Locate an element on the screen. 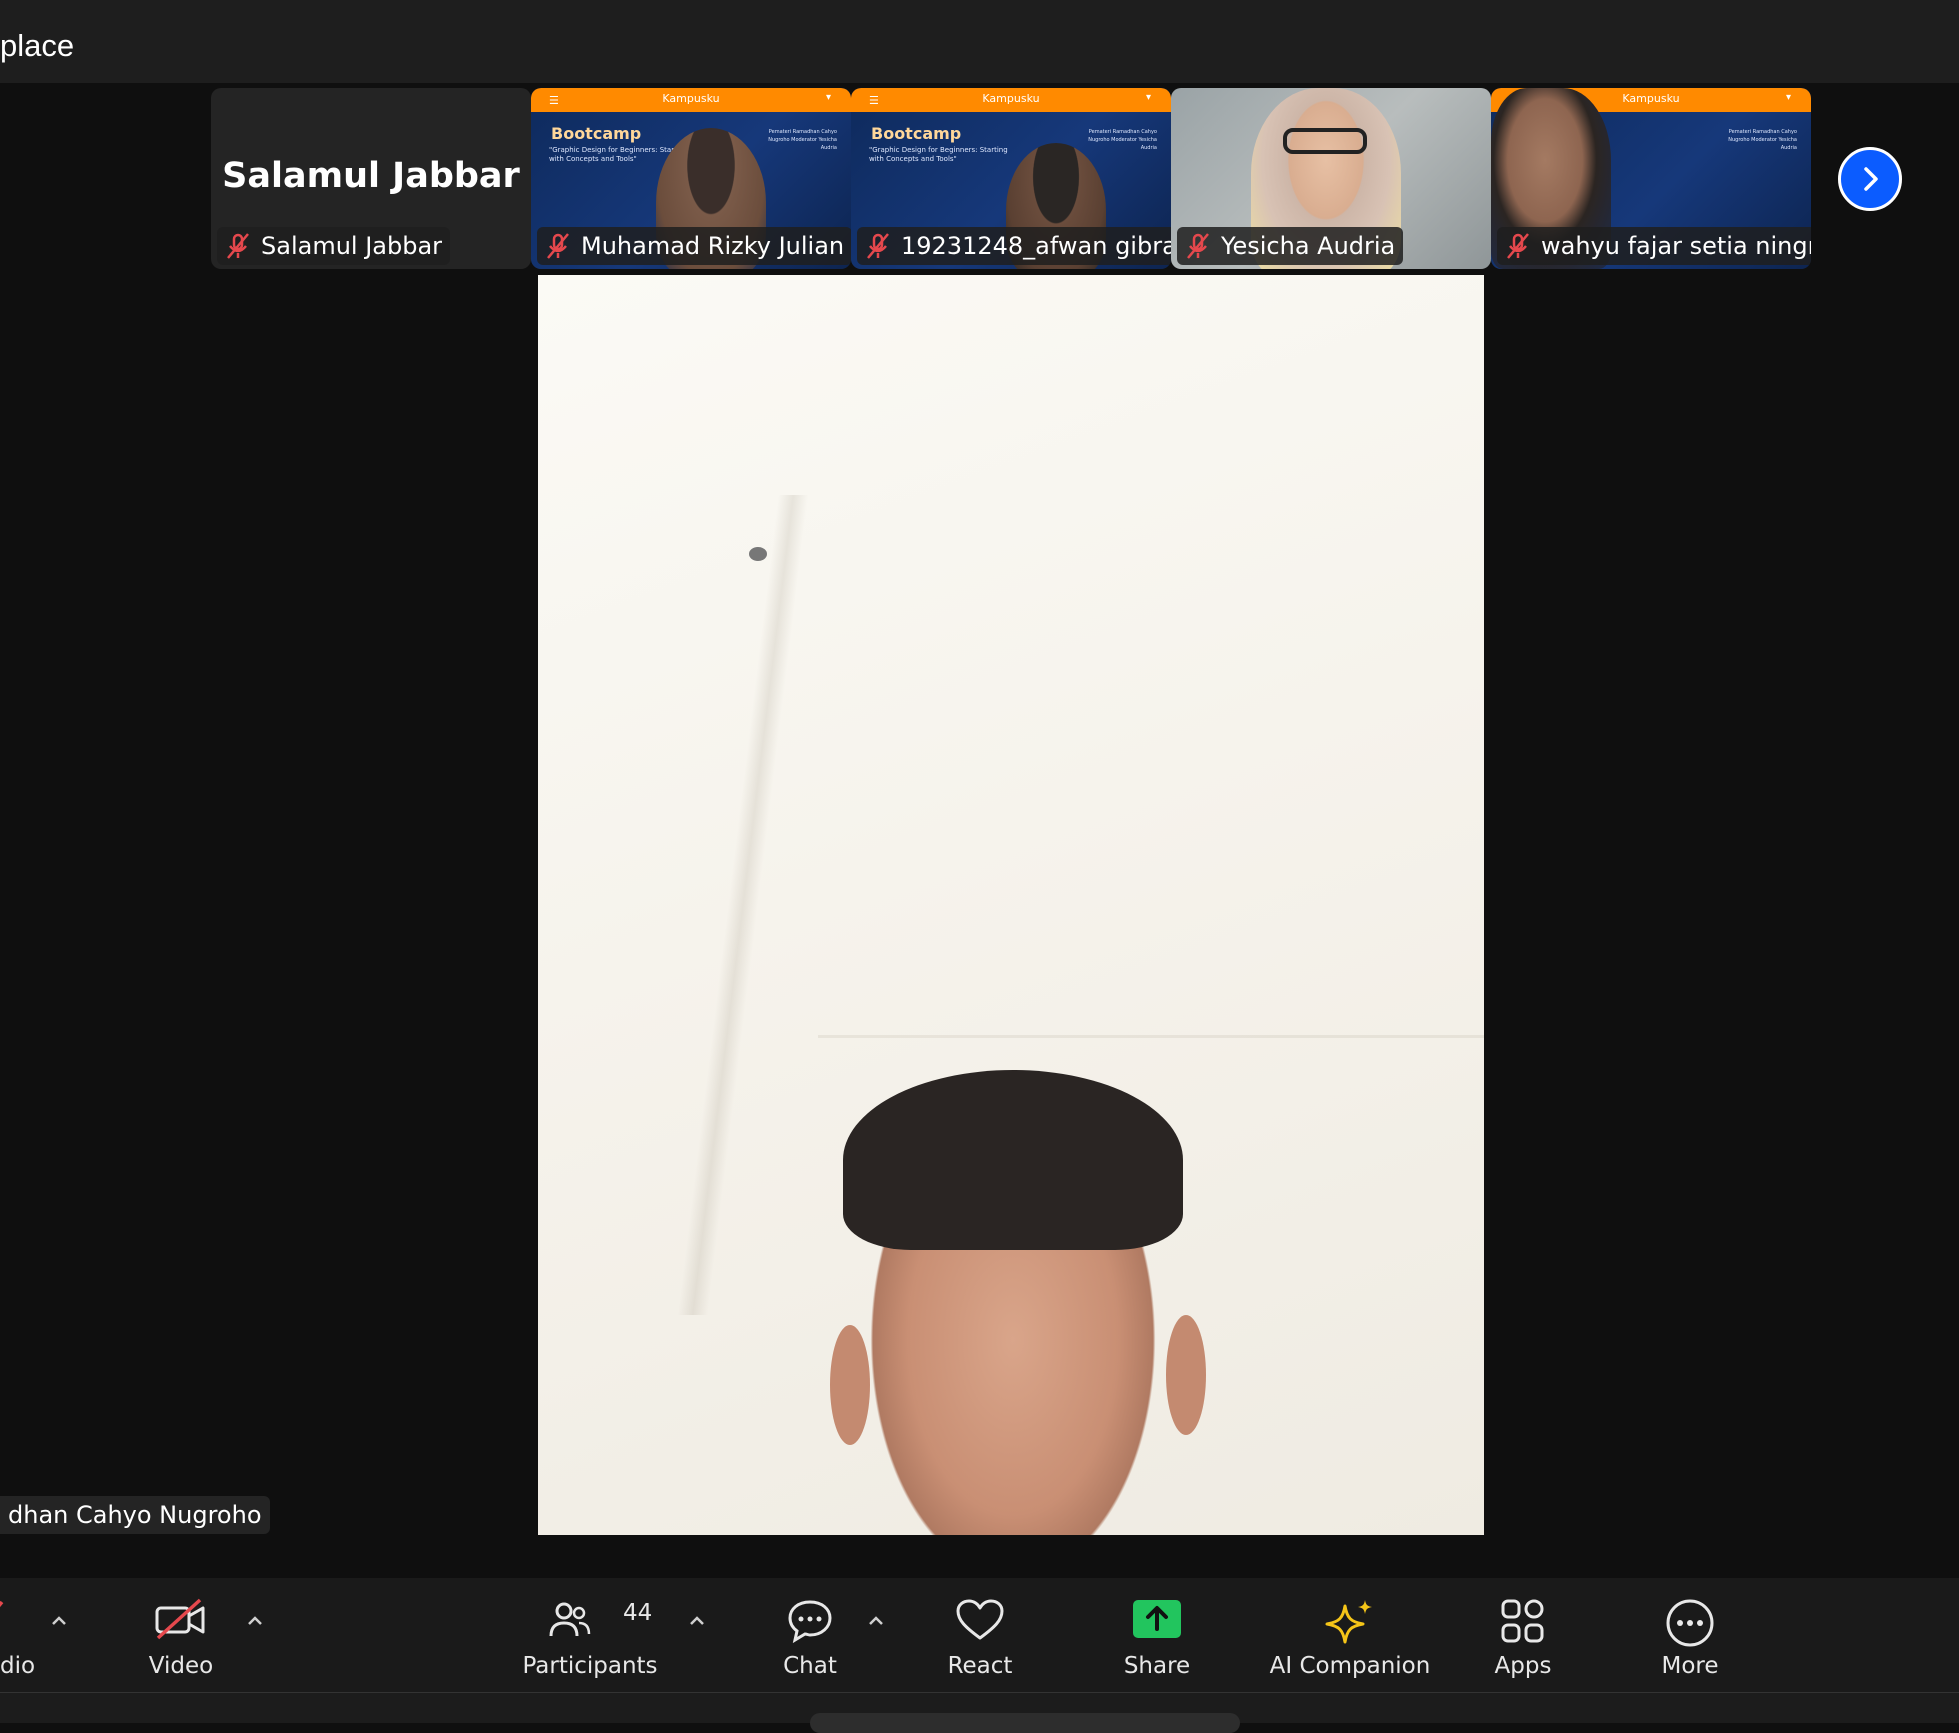 The width and height of the screenshot is (1959, 1733). ai-companion-label: AI Companion is located at coordinates (1350, 1666).